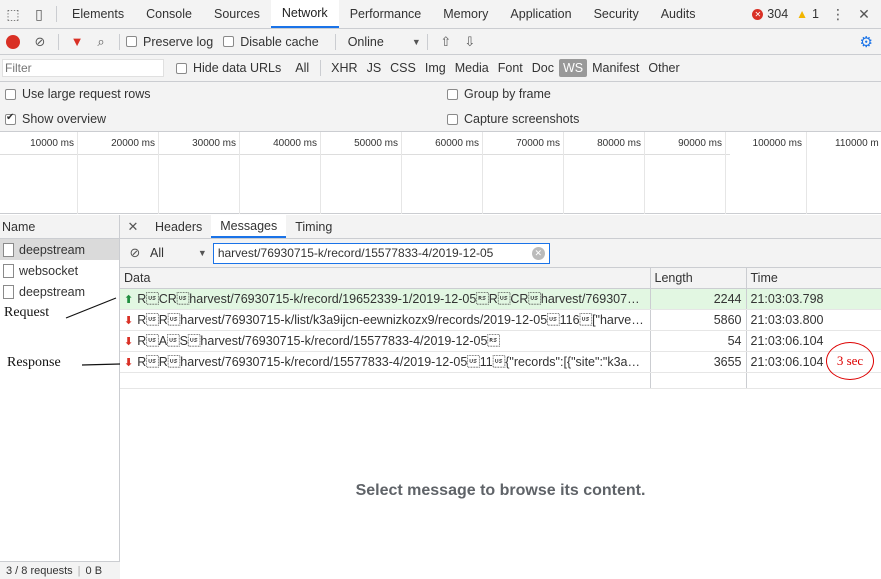 The height and width of the screenshot is (579, 881). Describe the element at coordinates (302, 68) in the screenshot. I see `filter-type-all: All` at that location.